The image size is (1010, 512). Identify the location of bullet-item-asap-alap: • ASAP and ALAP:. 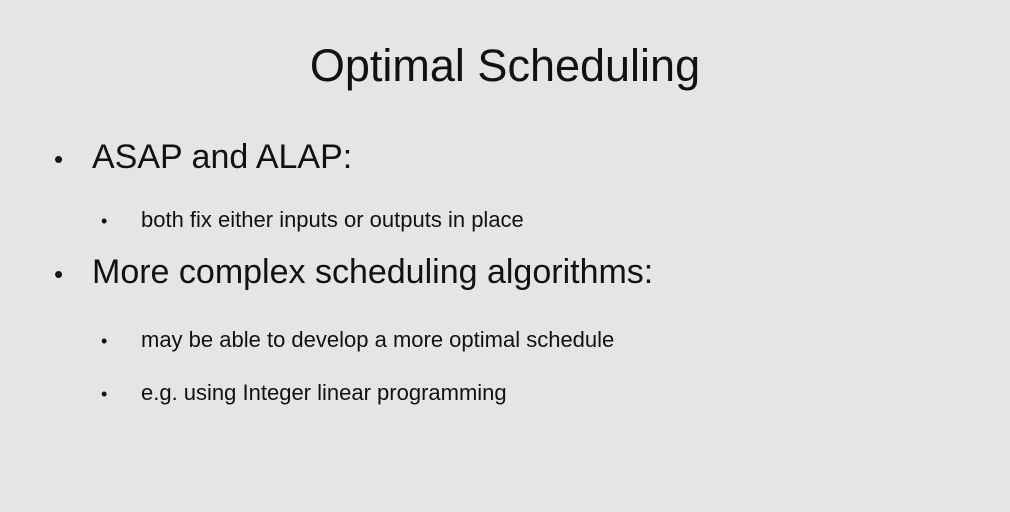
(203, 158).